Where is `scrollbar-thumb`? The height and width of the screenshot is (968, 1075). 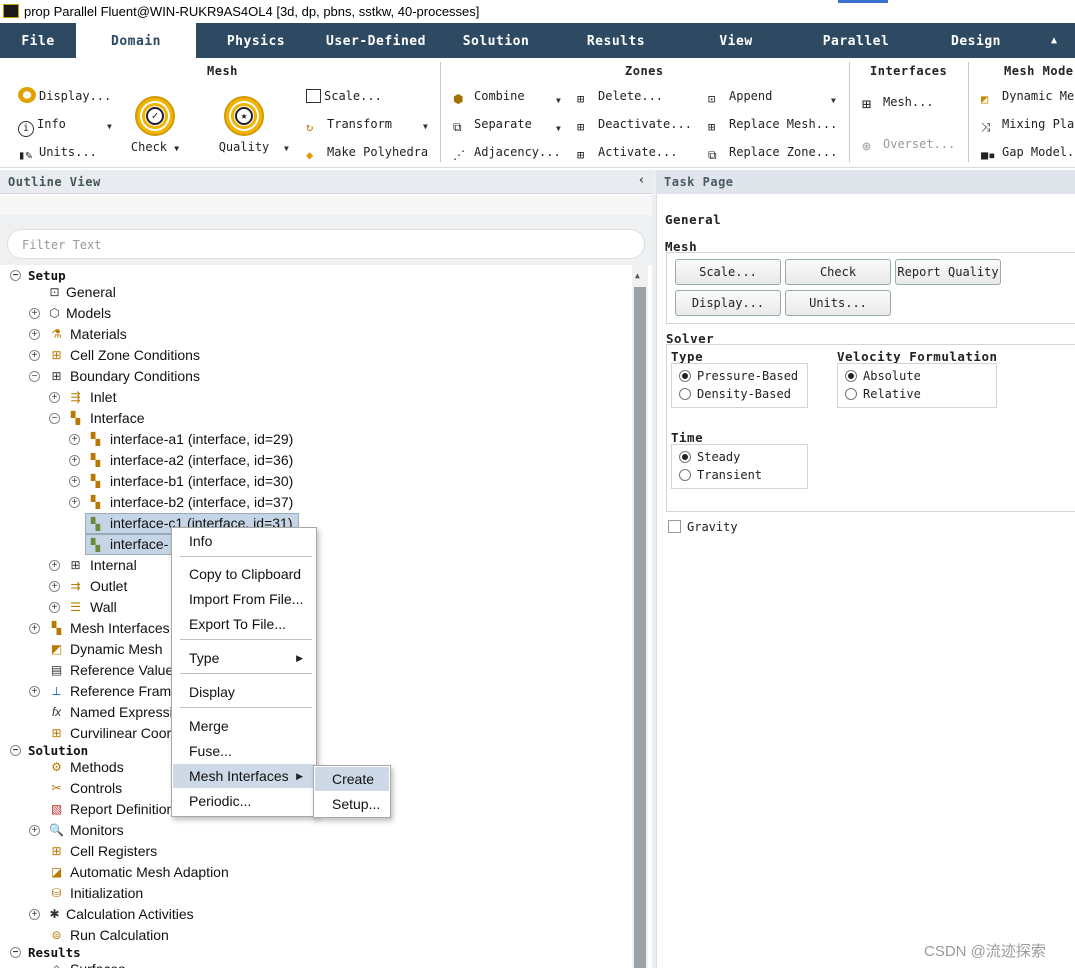 scrollbar-thumb is located at coordinates (640, 627).